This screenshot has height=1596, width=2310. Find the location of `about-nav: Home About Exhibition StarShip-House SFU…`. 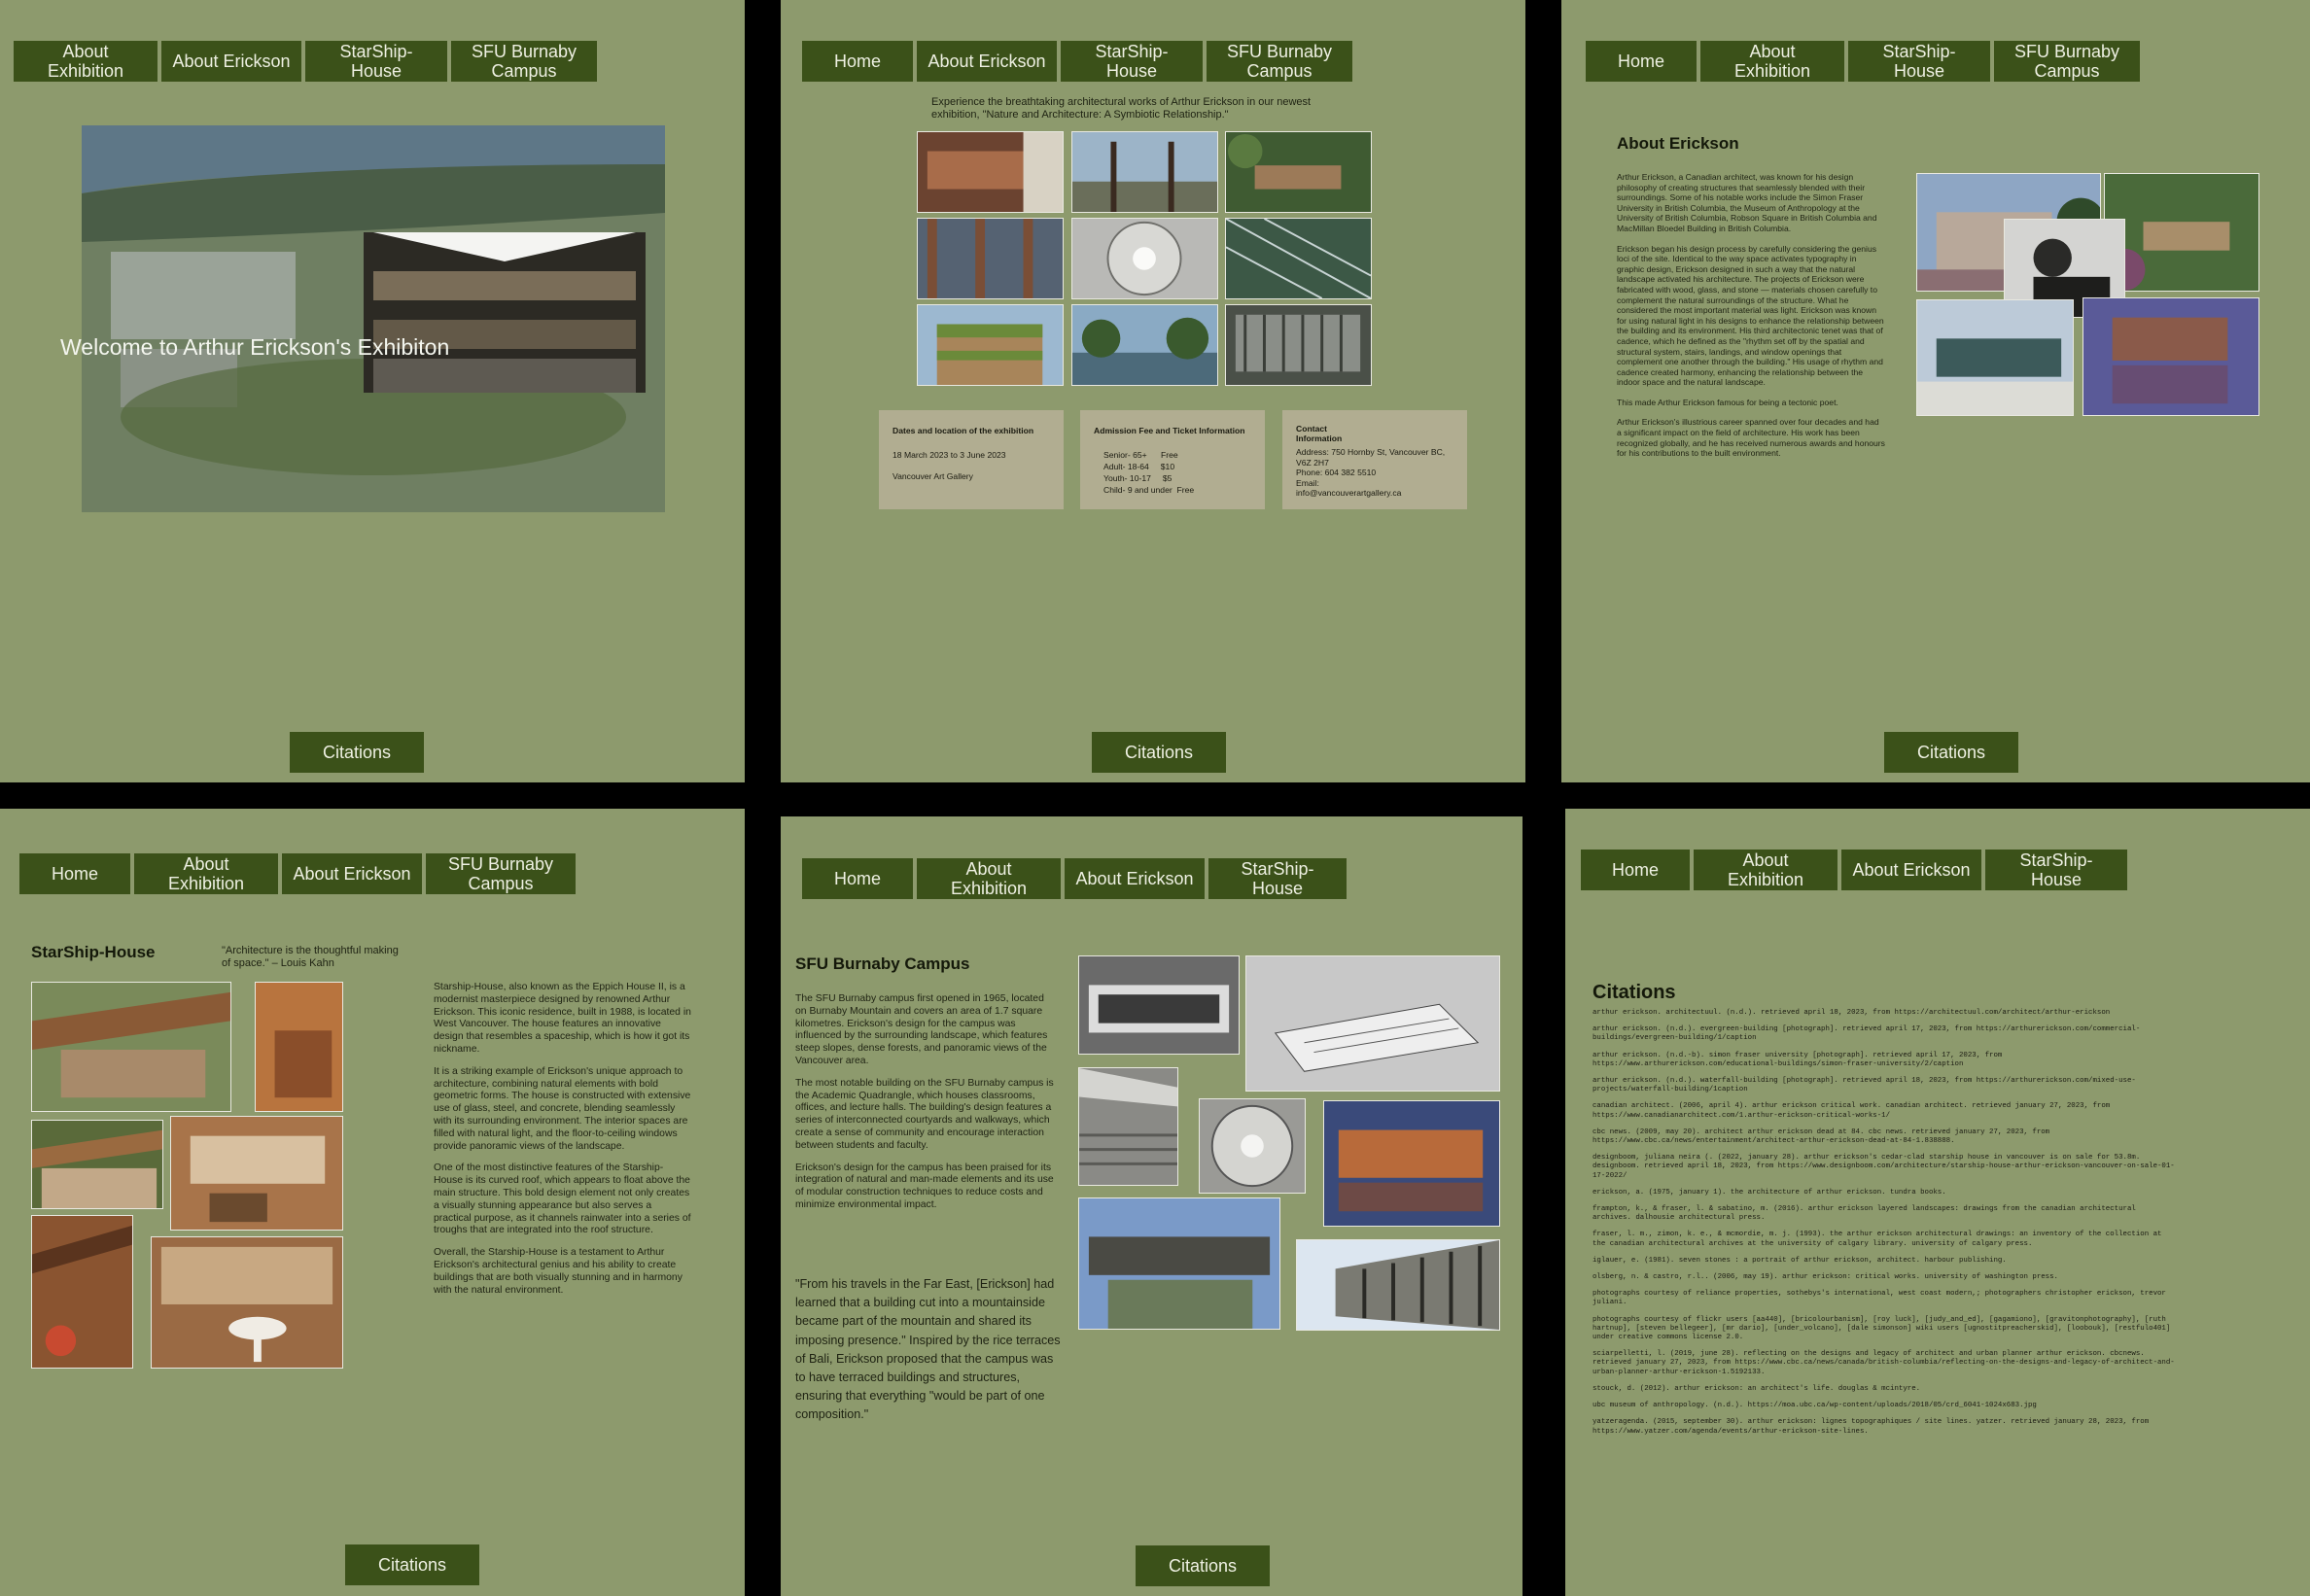

about-nav: Home About Exhibition StarShip-House SFU… is located at coordinates (1863, 61).